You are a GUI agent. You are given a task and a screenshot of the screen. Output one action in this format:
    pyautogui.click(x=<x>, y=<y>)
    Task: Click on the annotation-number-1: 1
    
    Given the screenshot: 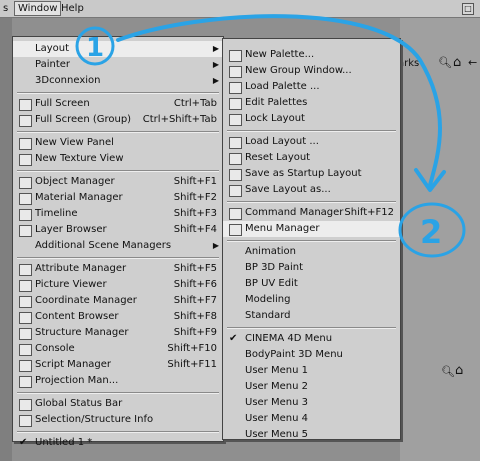 What is the action you would take?
    pyautogui.click(x=95, y=48)
    